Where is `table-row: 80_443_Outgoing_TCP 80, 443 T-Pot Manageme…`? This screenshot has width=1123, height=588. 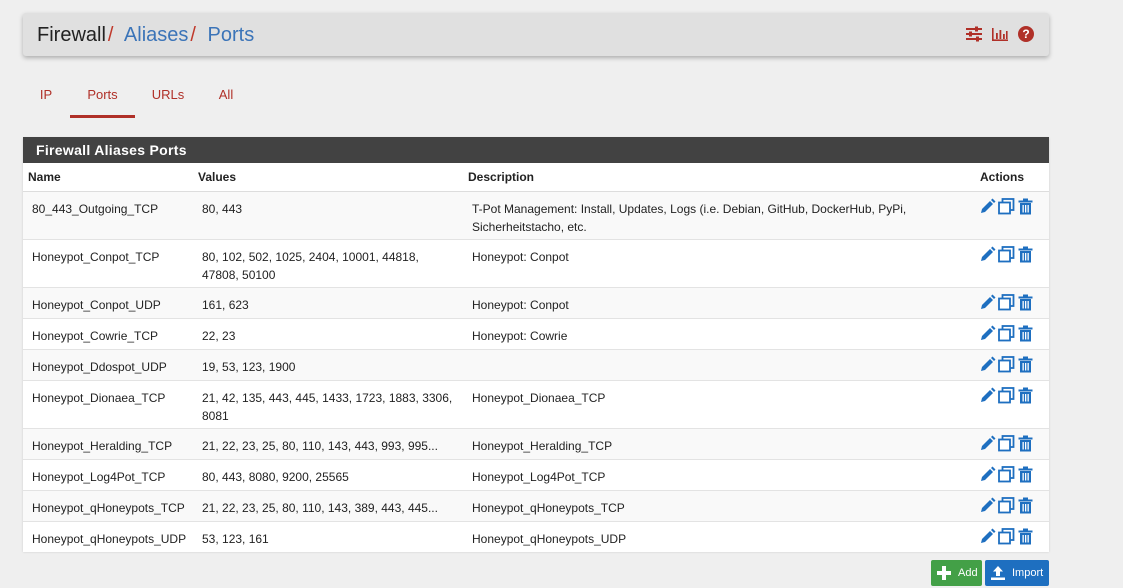
table-row: 80_443_Outgoing_TCP 80, 443 T-Pot Manageme… is located at coordinates (536, 214).